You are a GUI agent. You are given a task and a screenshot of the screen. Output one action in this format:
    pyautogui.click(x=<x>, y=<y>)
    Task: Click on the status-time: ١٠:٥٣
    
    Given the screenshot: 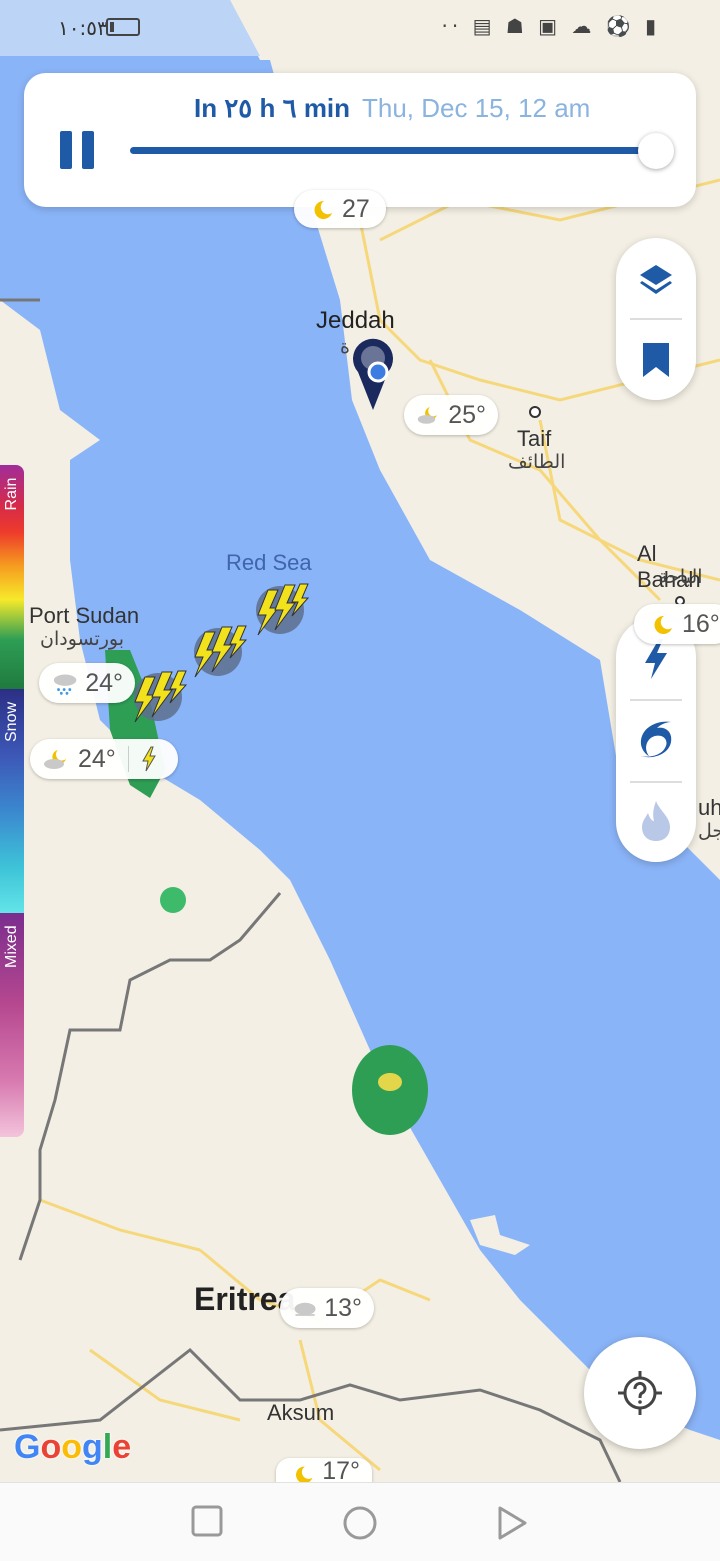 What is the action you would take?
    pyautogui.click(x=83, y=28)
    